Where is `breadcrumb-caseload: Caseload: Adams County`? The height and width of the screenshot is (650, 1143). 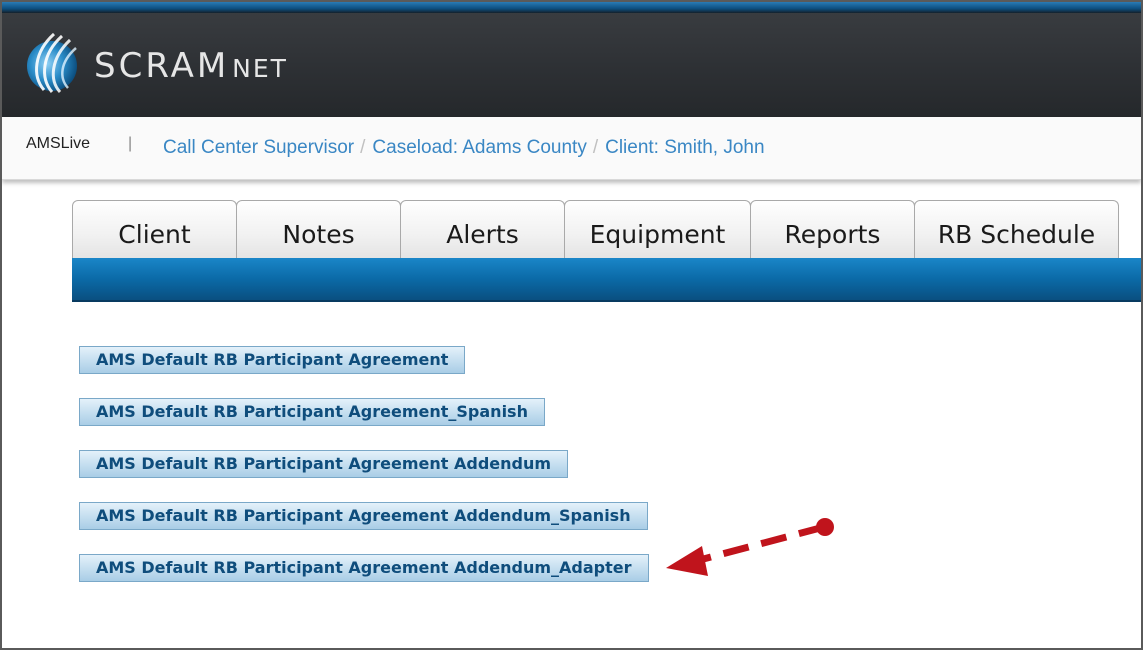 breadcrumb-caseload: Caseload: Adams County is located at coordinates (479, 147).